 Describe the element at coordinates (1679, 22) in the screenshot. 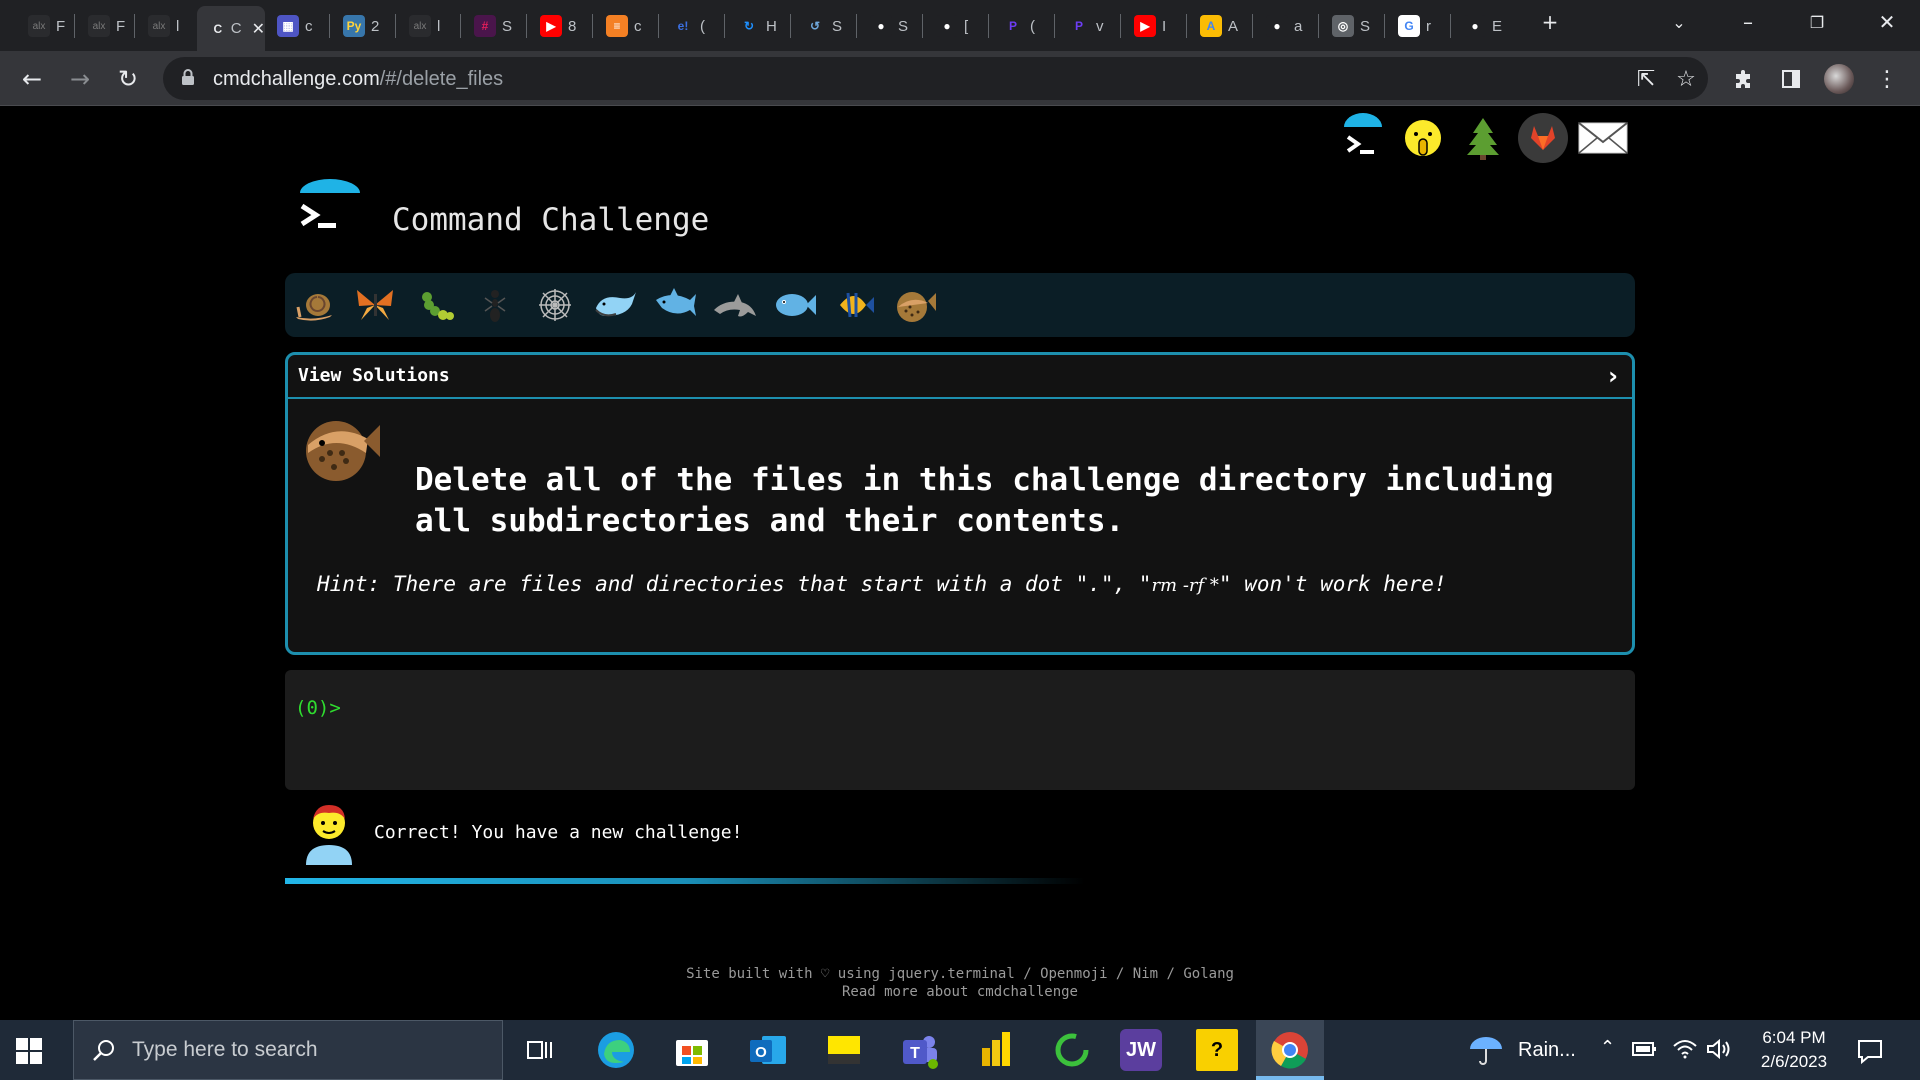

I see `tab-search-button: ⌄` at that location.